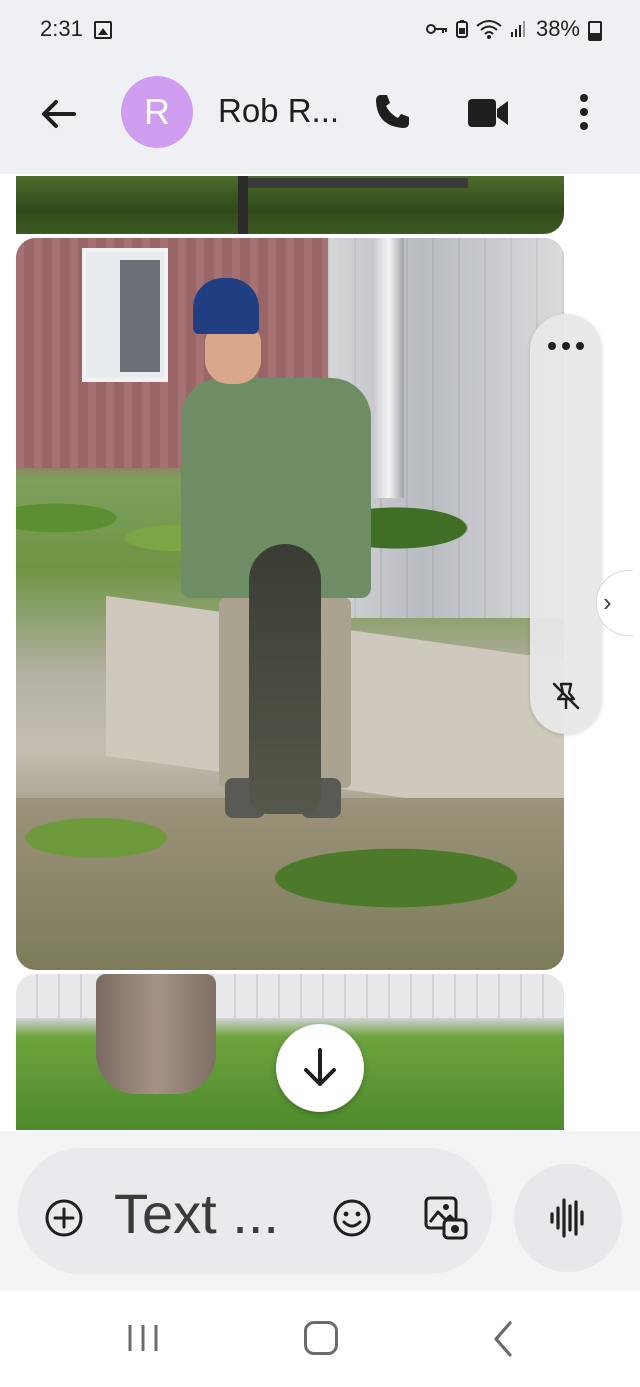 This screenshot has height=1387, width=640. Describe the element at coordinates (595, 31) in the screenshot. I see `battery-icon` at that location.